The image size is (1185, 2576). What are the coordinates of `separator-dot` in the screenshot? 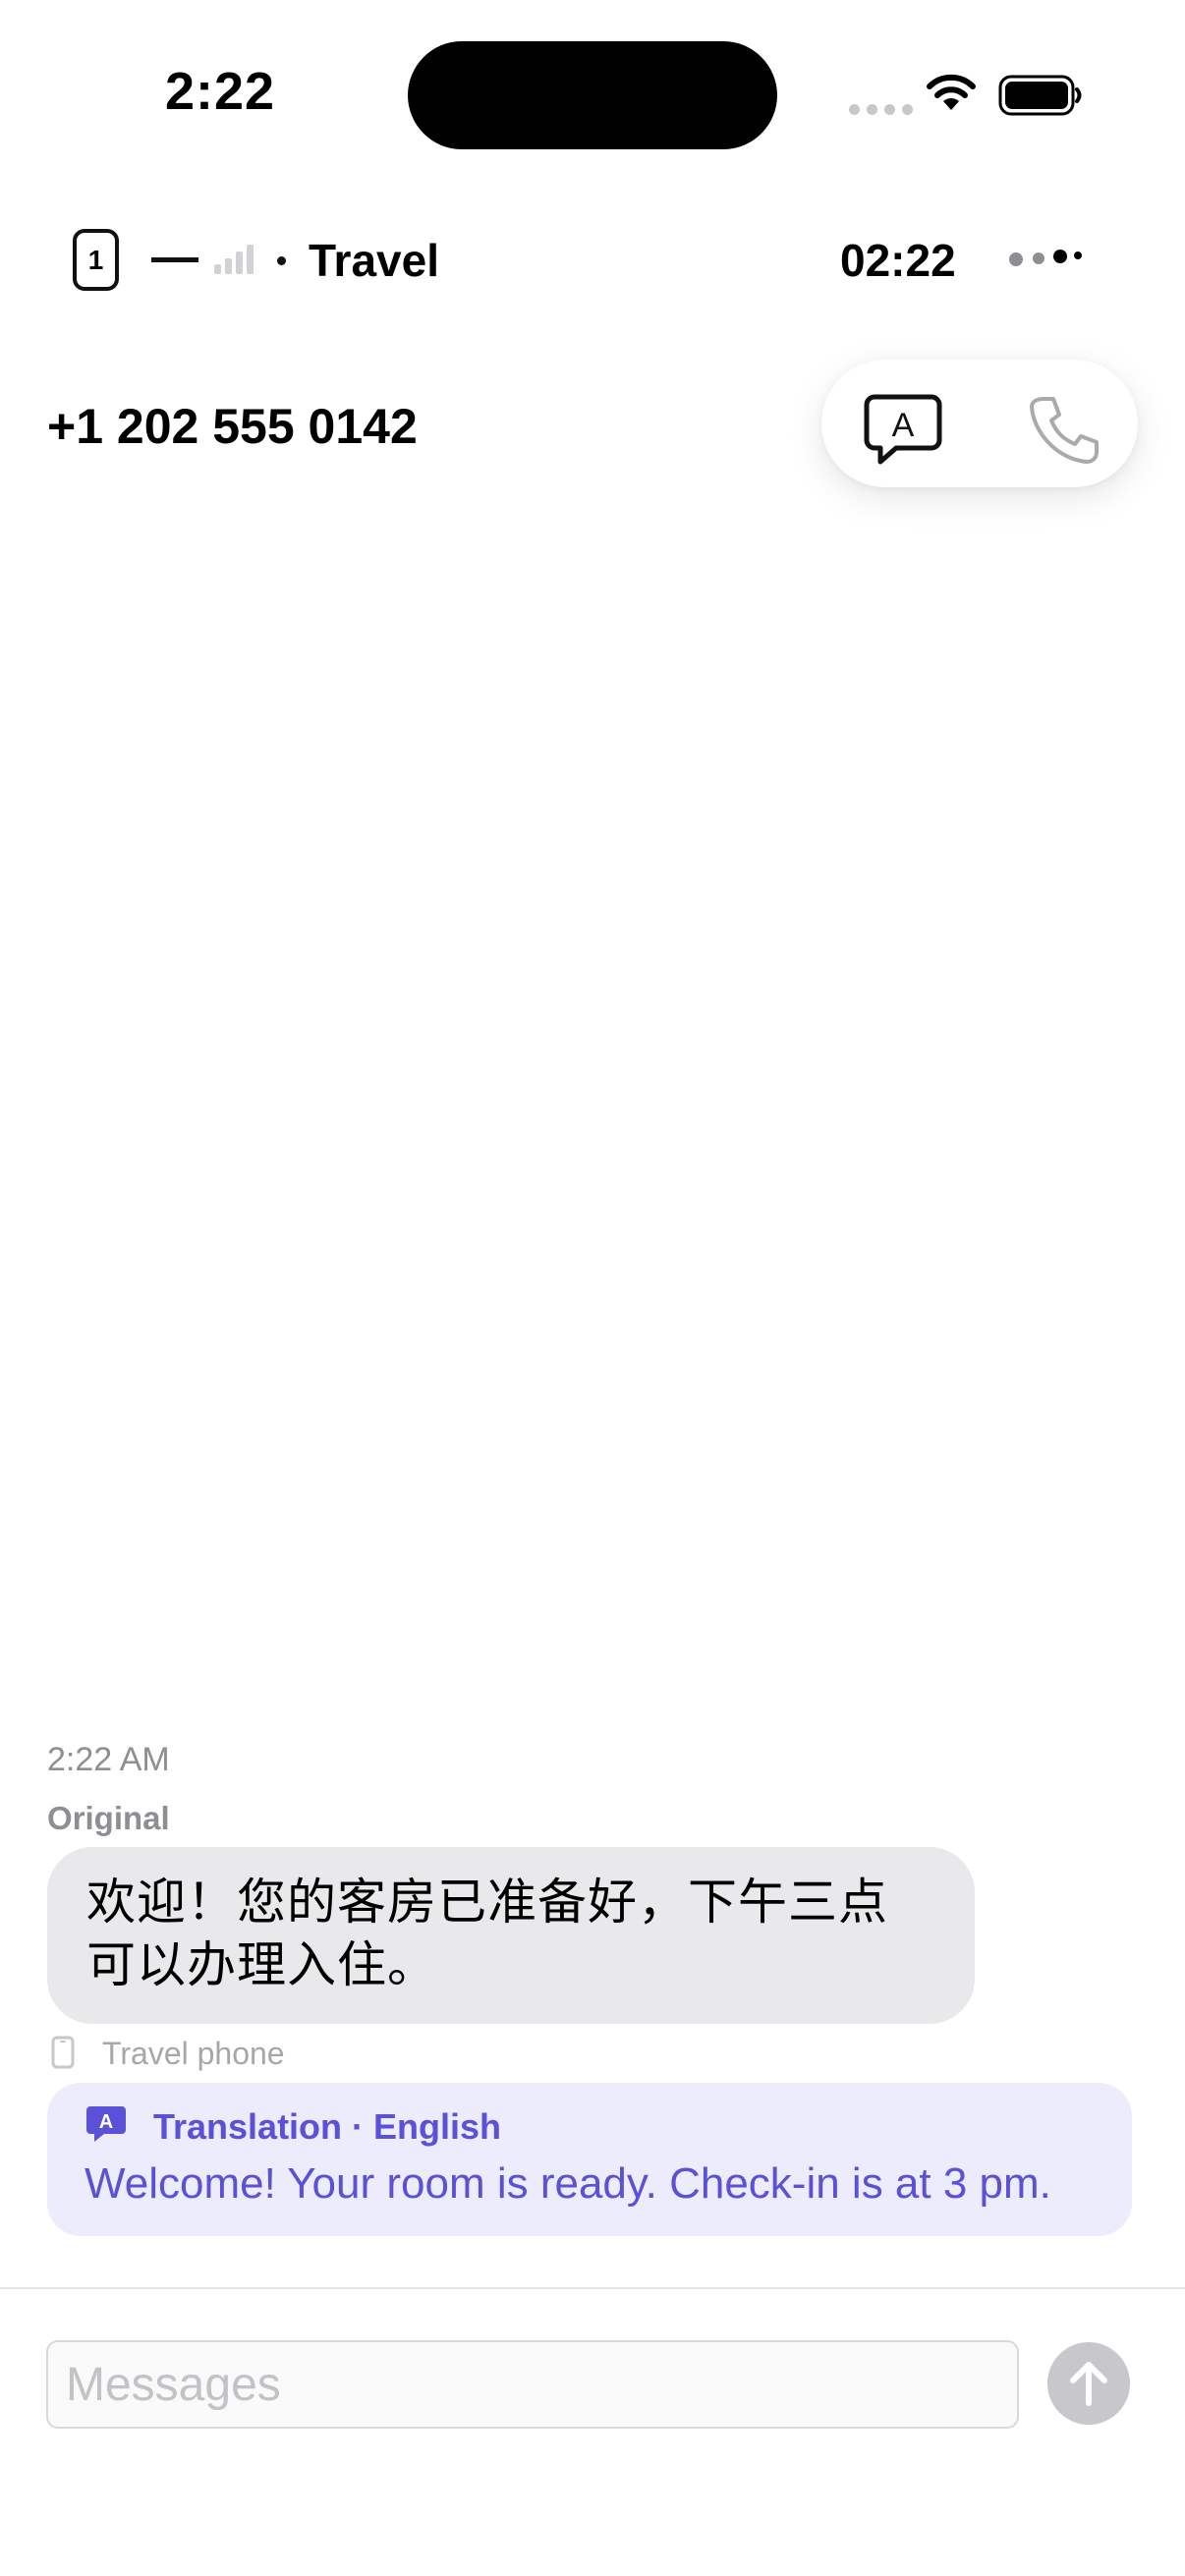 It's located at (282, 260).